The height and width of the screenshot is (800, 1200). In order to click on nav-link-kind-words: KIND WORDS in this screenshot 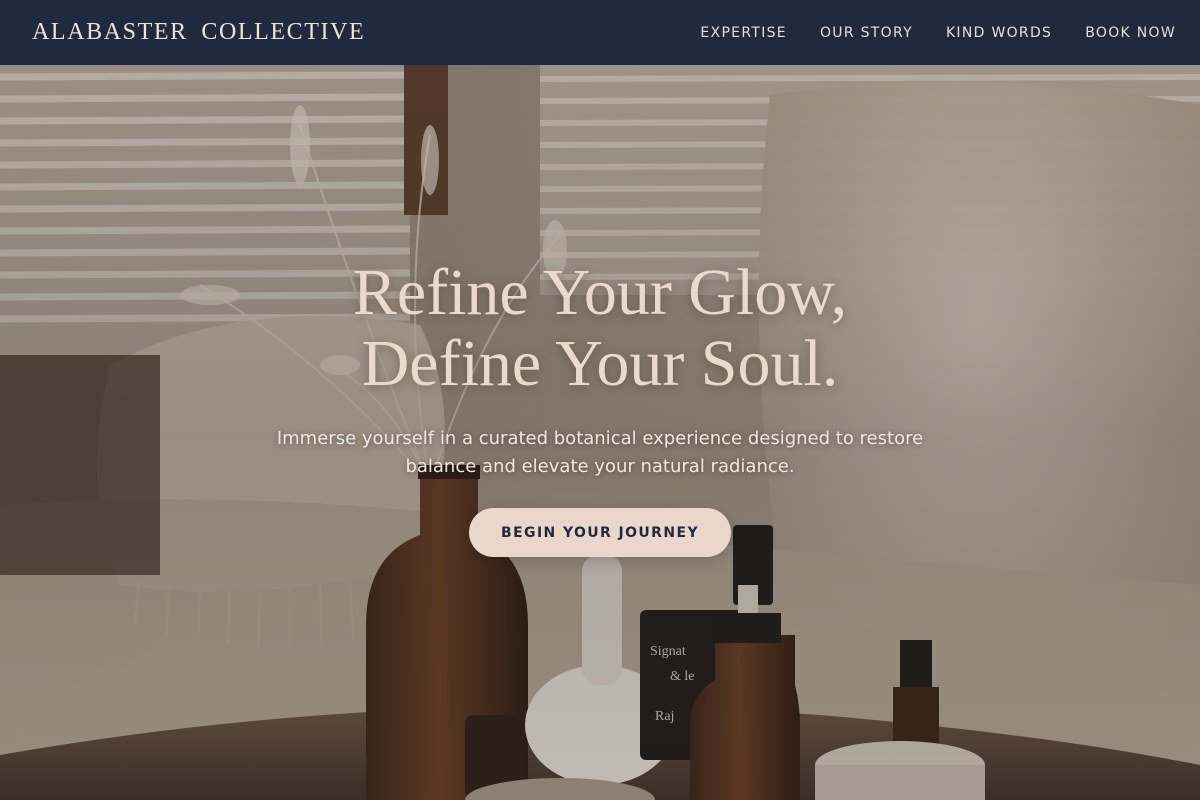, I will do `click(999, 33)`.